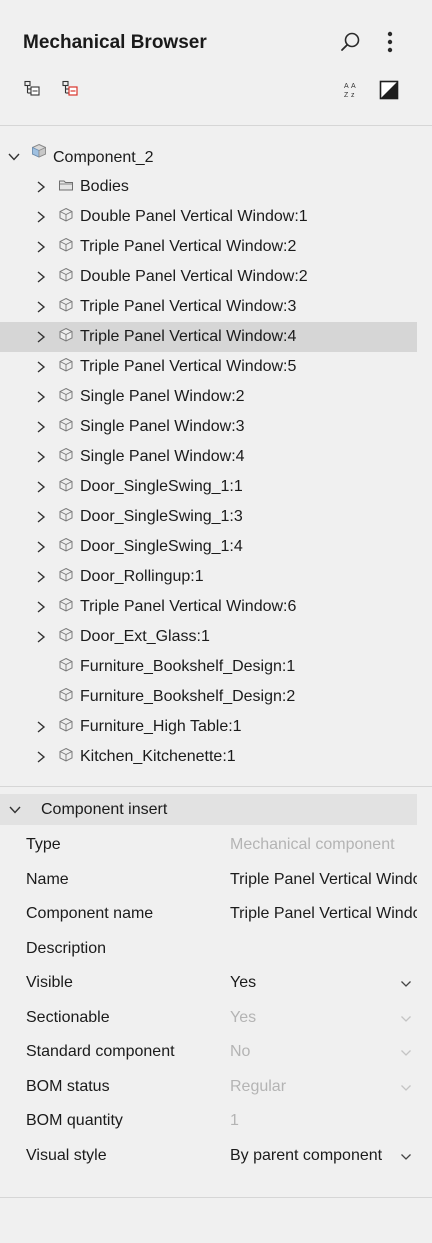 The width and height of the screenshot is (432, 1243). Describe the element at coordinates (216, 62) in the screenshot. I see `browser-header: Mechanical Browser A A Z z` at that location.